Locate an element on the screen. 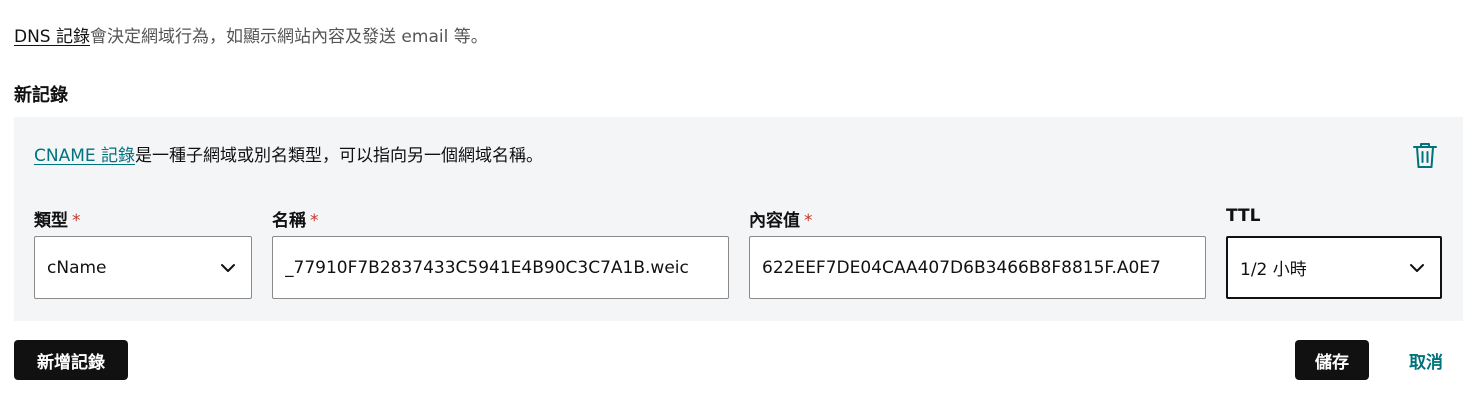 The height and width of the screenshot is (401, 1467). record-description-text: 是一種子網域或別名類型，可以指向另一個網域名稱。 is located at coordinates (339, 156).